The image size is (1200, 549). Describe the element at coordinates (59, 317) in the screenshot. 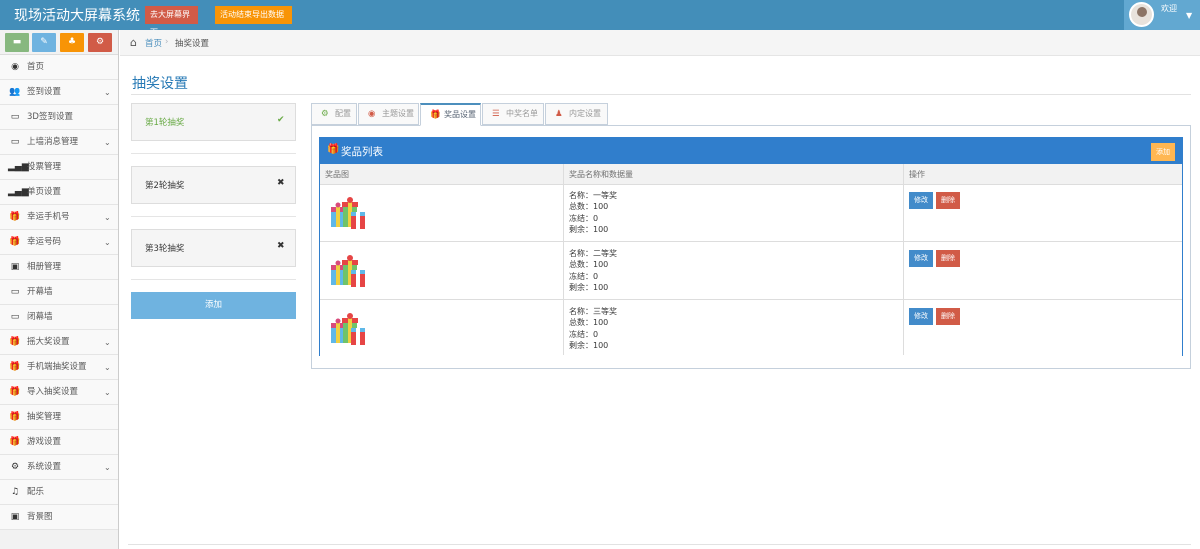

I see `sidebar-item: ▭ 闭幕墙` at that location.